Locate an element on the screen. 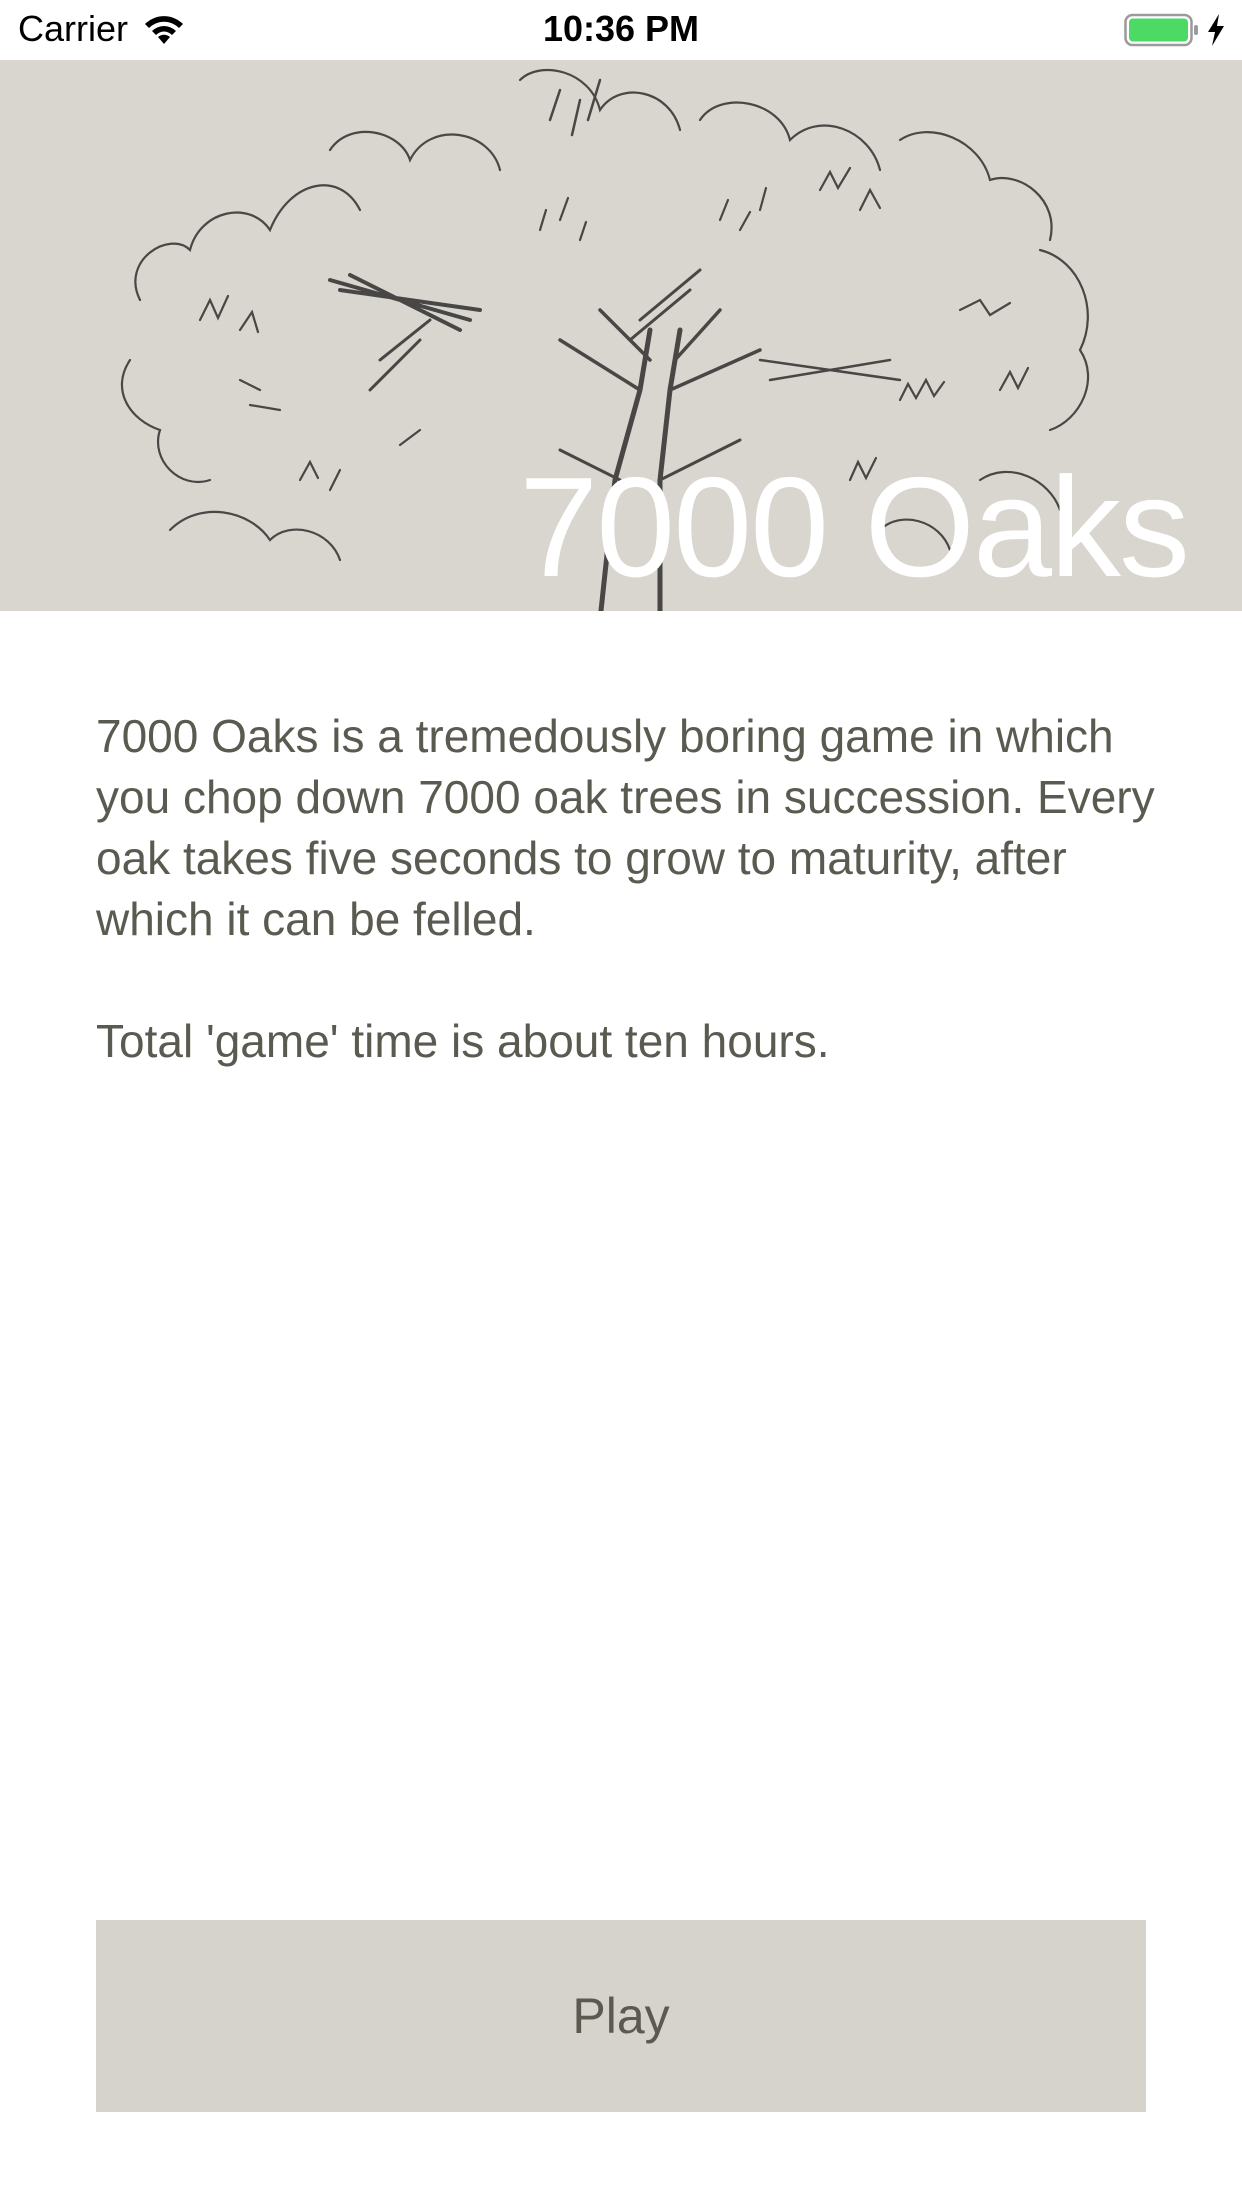  status-bar: Carrier 10:36 PM is located at coordinates (621, 30).